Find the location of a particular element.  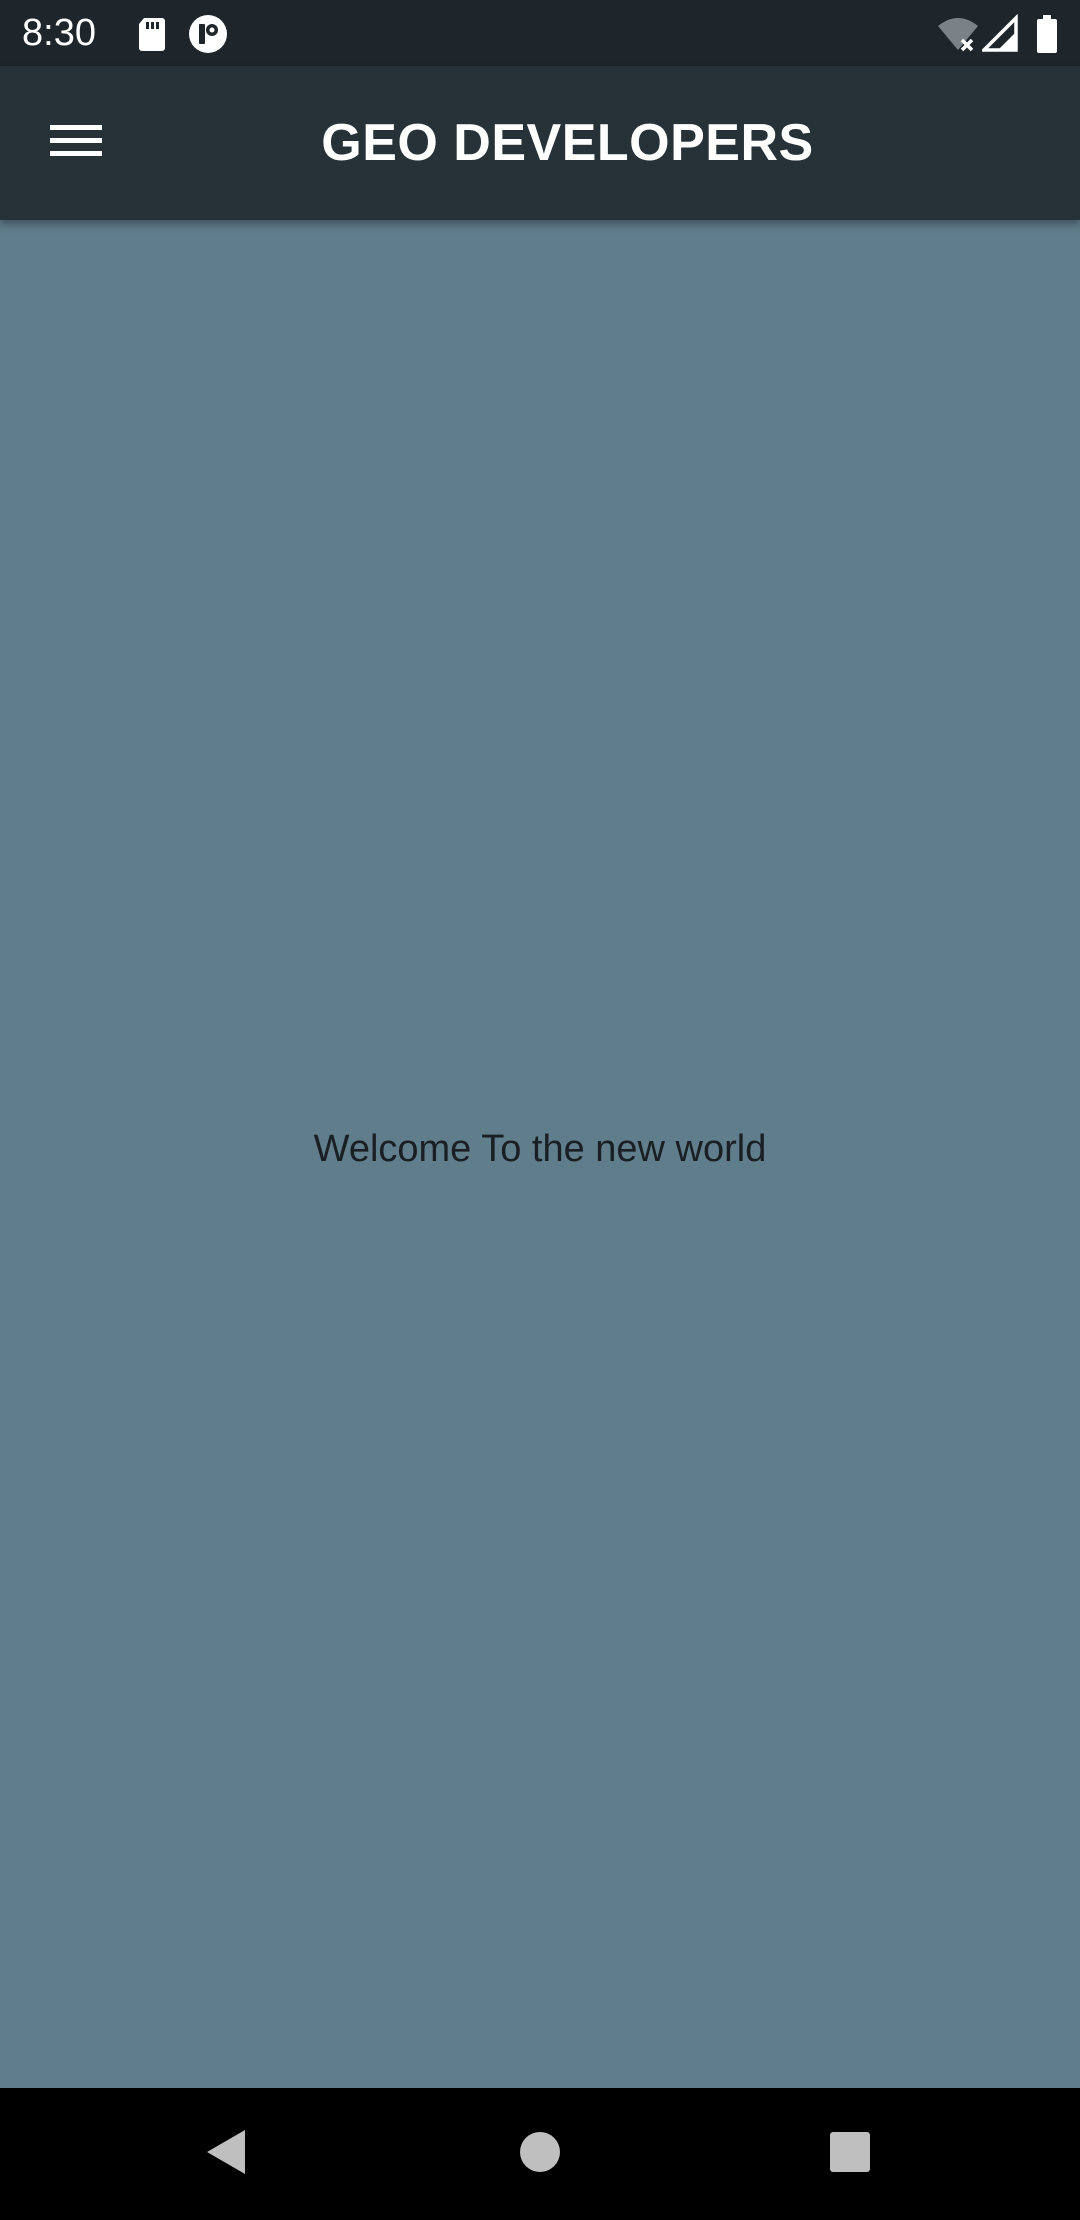

back-button is located at coordinates (226, 2154).